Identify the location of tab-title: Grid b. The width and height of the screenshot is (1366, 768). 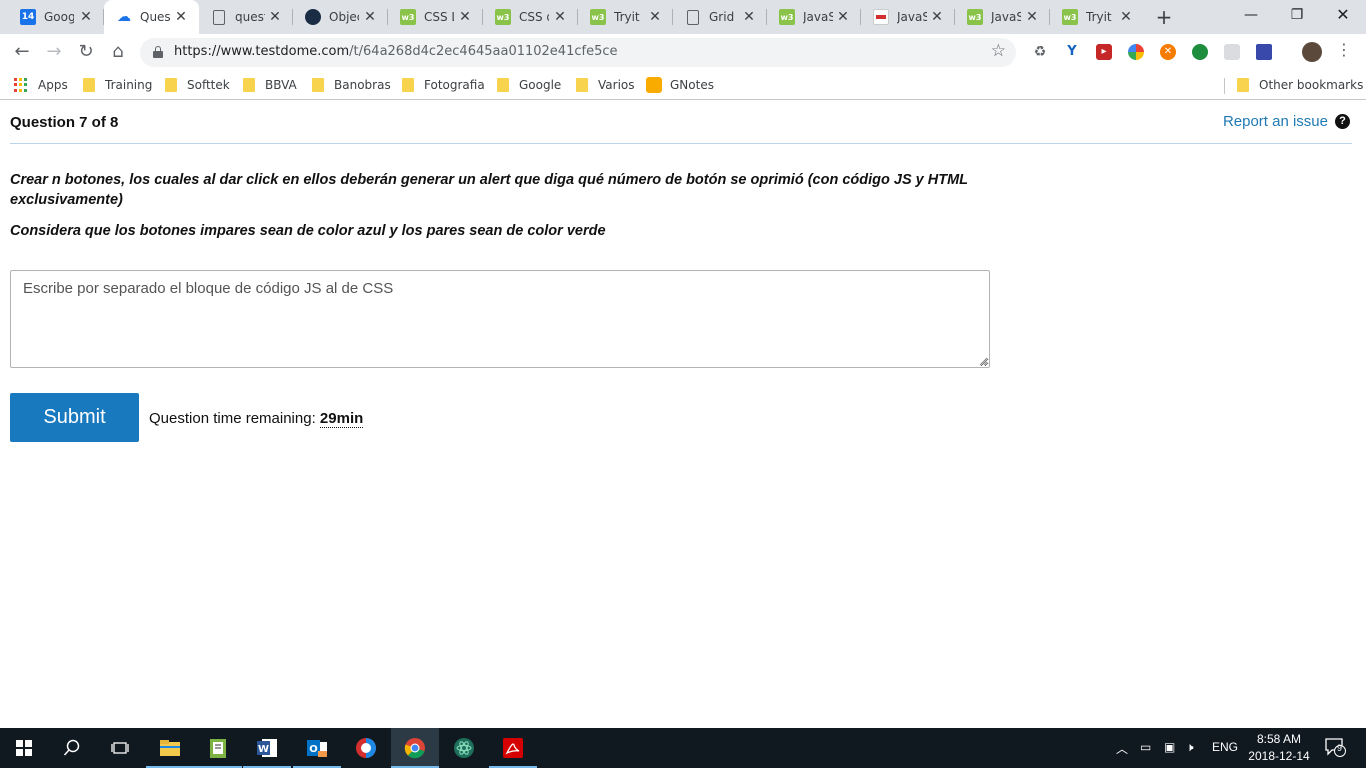
(724, 17).